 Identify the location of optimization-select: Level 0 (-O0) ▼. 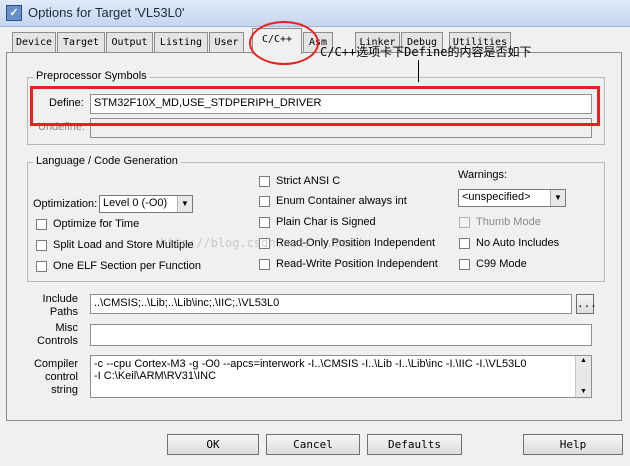
(146, 204).